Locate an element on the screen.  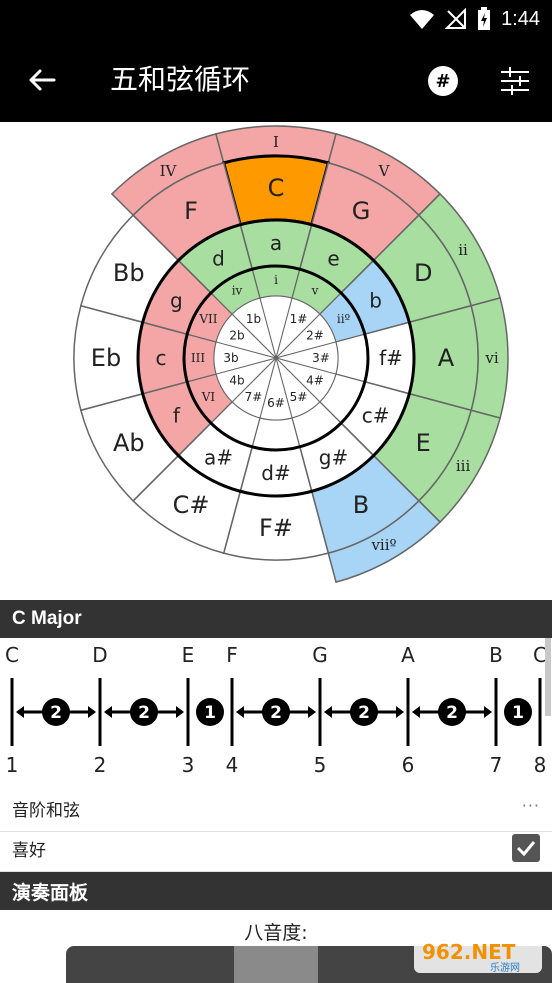
signature-label-1: 1# is located at coordinates (299, 319).